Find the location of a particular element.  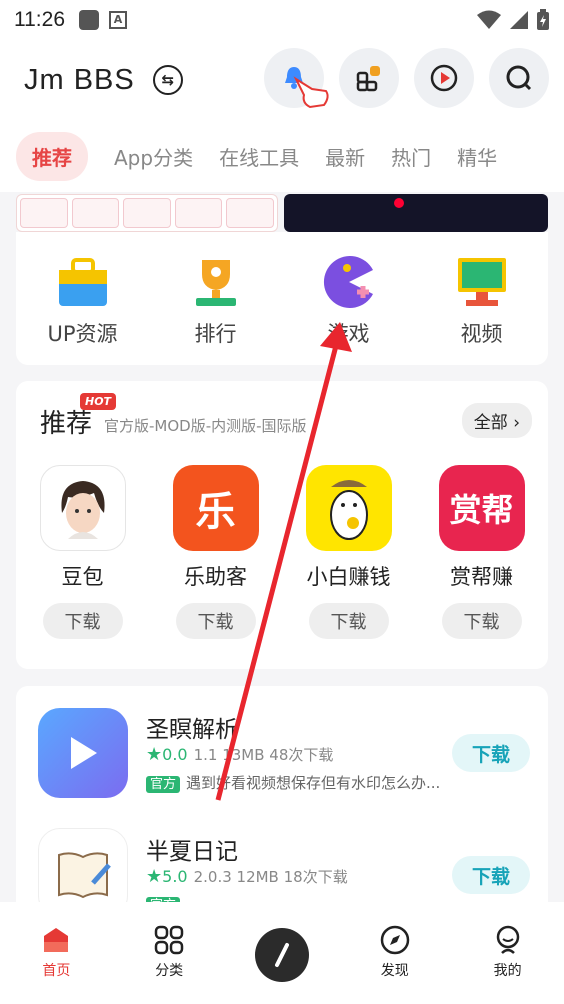

category-ranking: 排行 is located at coordinates (215, 298).